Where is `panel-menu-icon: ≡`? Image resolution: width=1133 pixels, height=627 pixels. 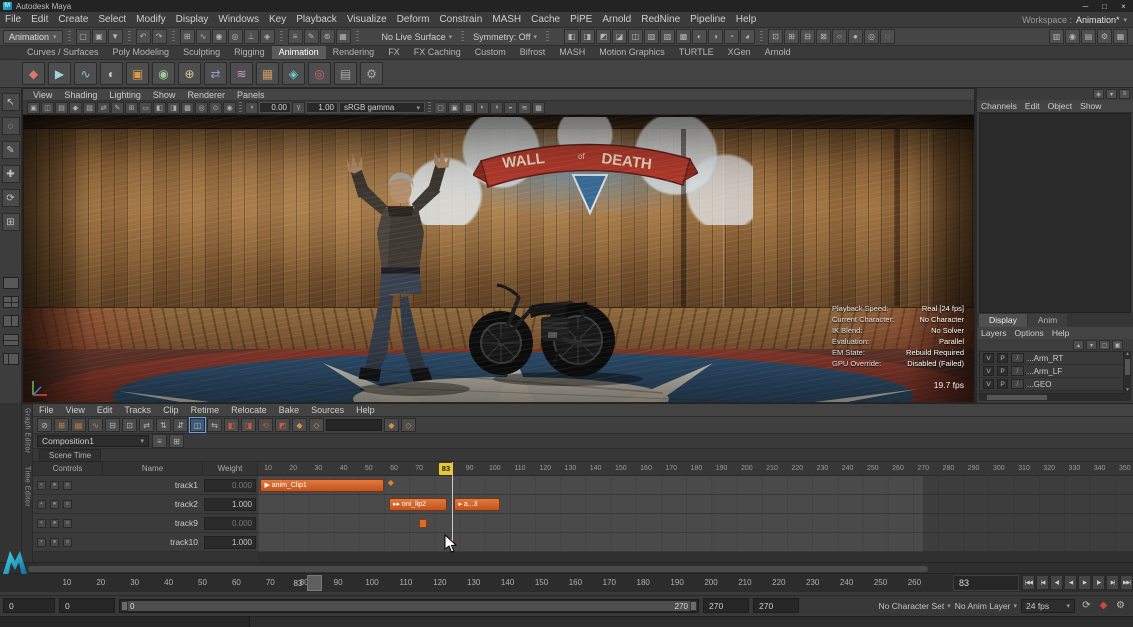 panel-menu-icon: ≡ is located at coordinates (1124, 94).